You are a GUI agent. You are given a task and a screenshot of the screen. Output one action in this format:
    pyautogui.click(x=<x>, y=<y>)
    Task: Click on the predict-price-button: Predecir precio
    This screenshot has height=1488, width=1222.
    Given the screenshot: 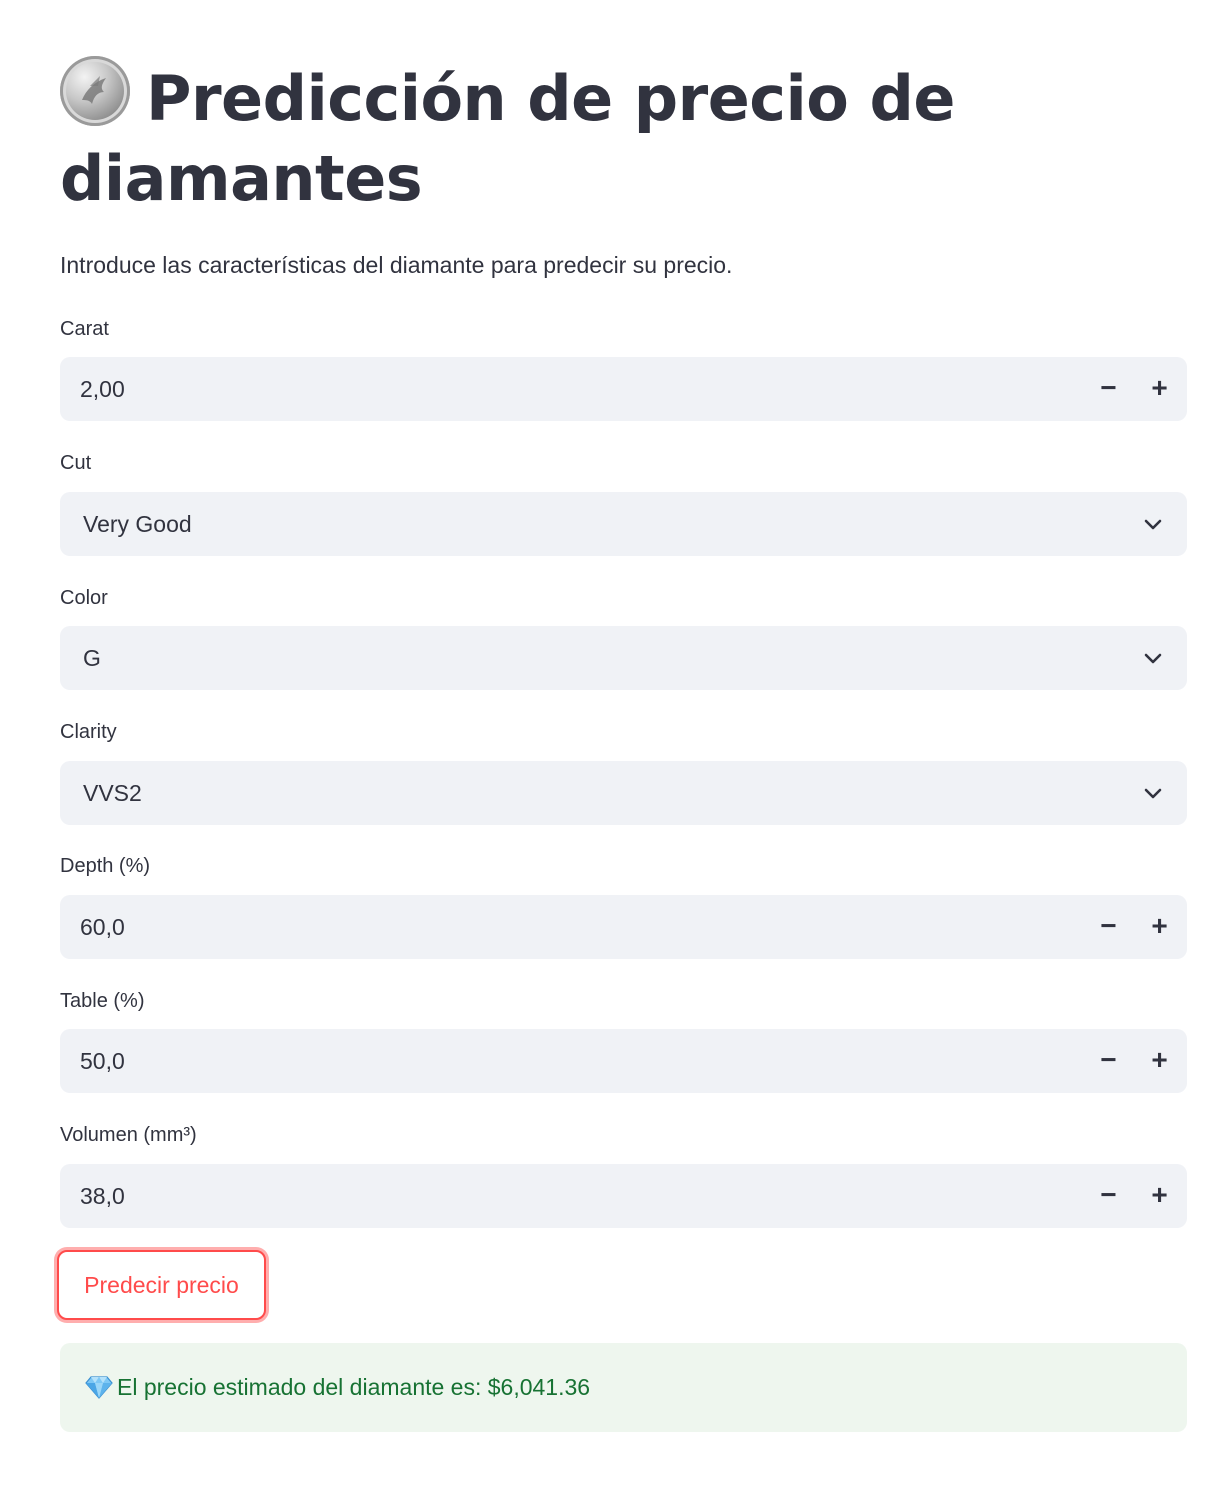 What is the action you would take?
    pyautogui.click(x=161, y=1285)
    